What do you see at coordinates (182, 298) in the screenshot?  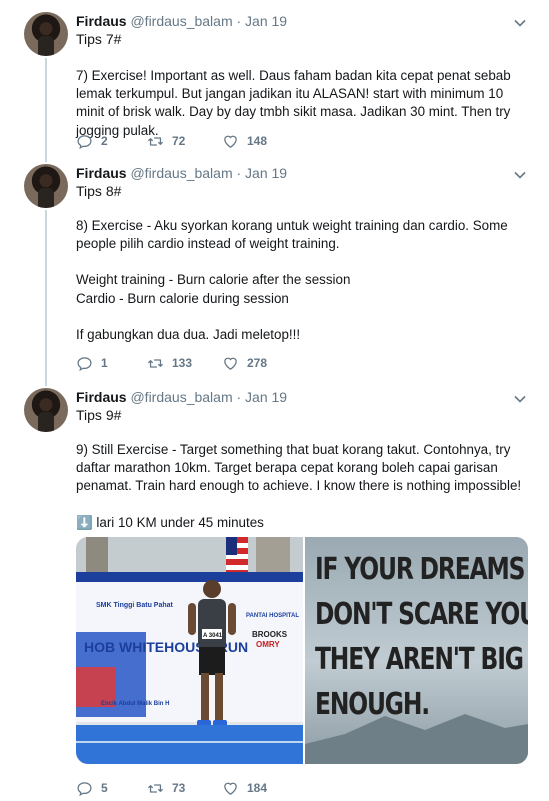 I see `tweet-paragraph: Cardio - Burn calorie during session` at bounding box center [182, 298].